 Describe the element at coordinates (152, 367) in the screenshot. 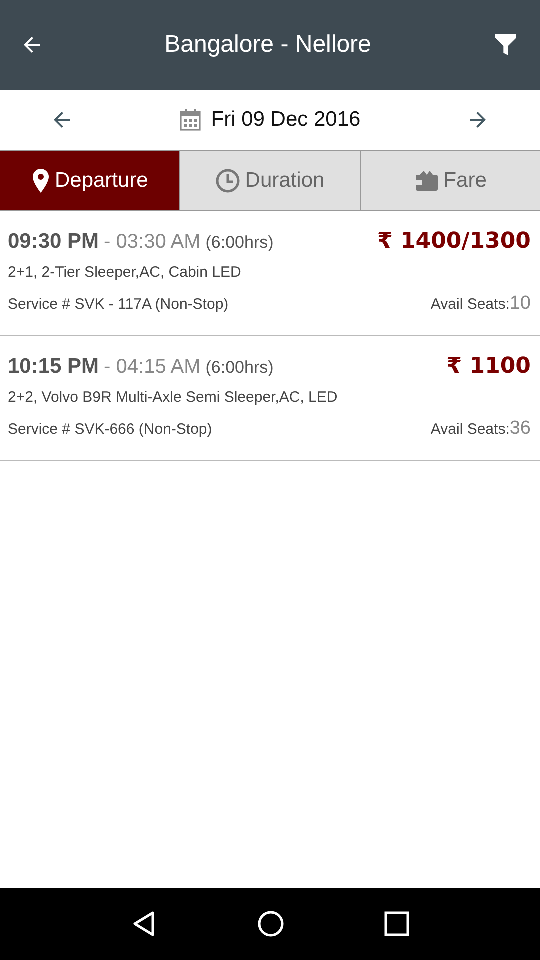

I see `arrival-time: - 04:15 AM` at that location.